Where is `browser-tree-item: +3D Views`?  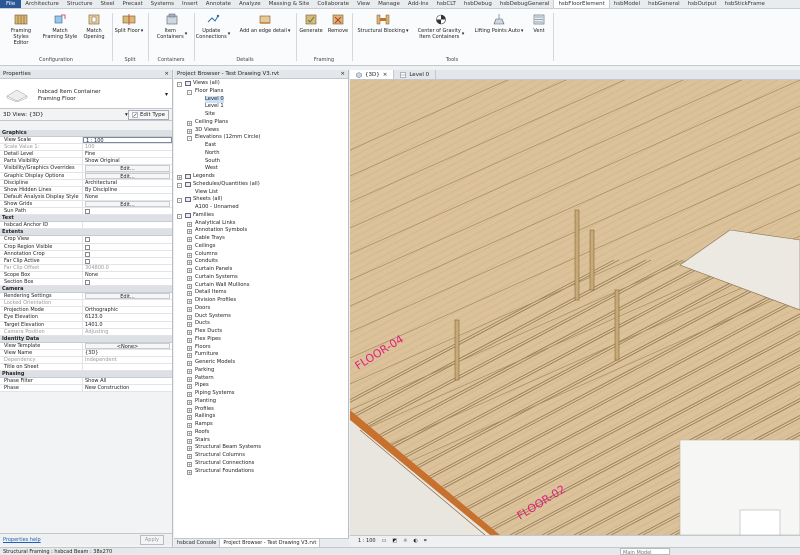
browser-tree-item: +3D Views is located at coordinates (261, 131).